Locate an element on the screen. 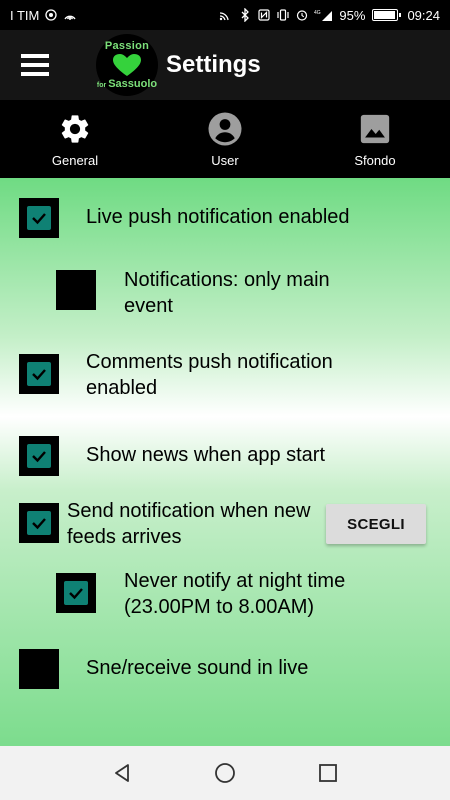 Image resolution: width=450 pixels, height=800 pixels. logo-text-for: for is located at coordinates (101, 85).